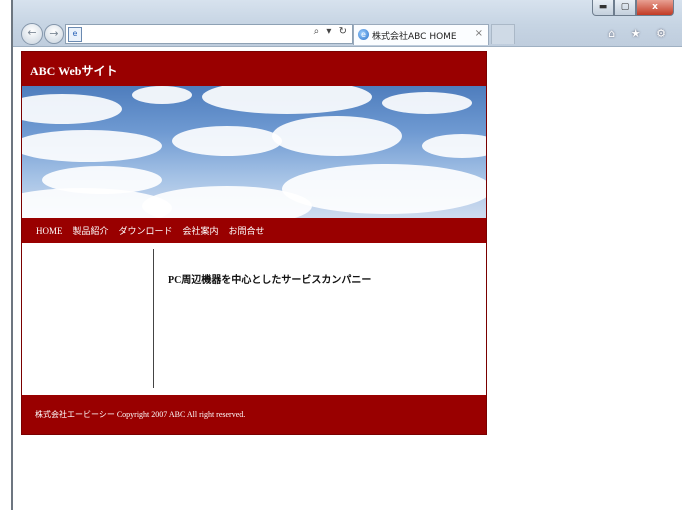 Image resolution: width=682 pixels, height=510 pixels. Describe the element at coordinates (201, 230) in the screenshot. I see `nav-company: 会社案内` at that location.